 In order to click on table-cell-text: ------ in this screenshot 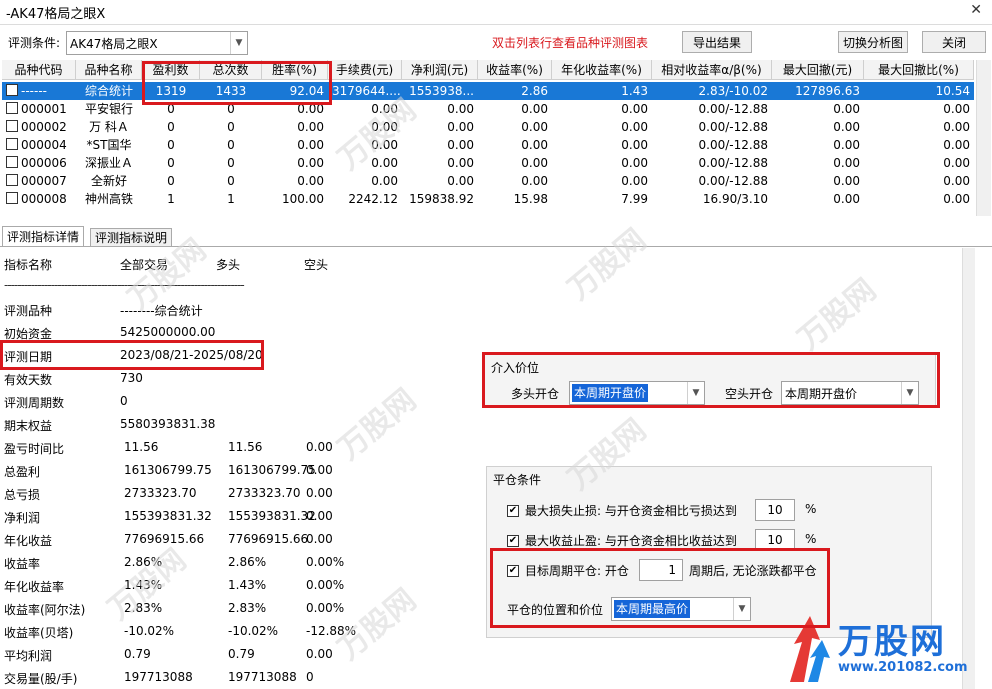, I will do `click(34, 91)`.